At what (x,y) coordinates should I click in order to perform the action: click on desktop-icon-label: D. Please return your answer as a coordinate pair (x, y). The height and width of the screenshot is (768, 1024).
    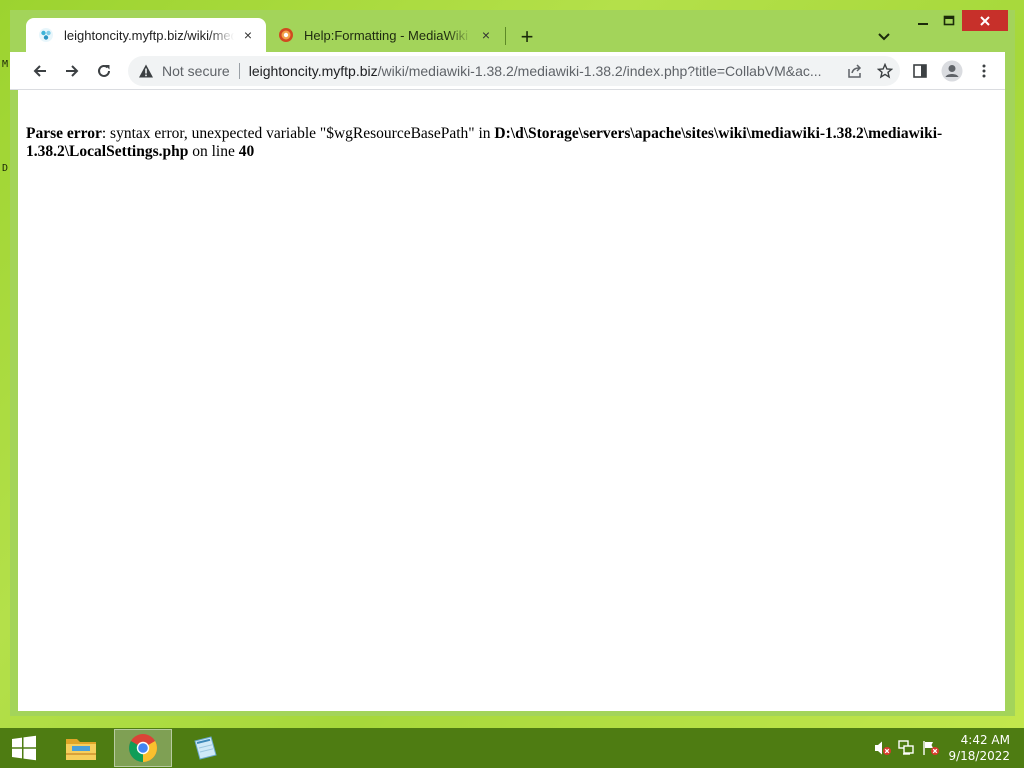
    Looking at the image, I should click on (5, 168).